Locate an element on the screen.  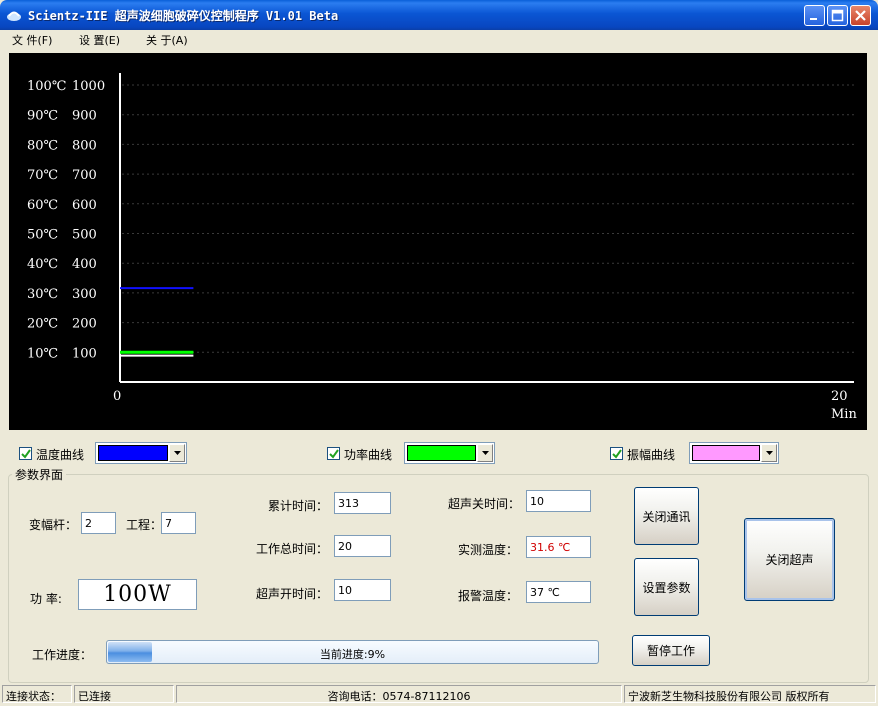
y-value-tick: 100 is located at coordinates (84, 353).